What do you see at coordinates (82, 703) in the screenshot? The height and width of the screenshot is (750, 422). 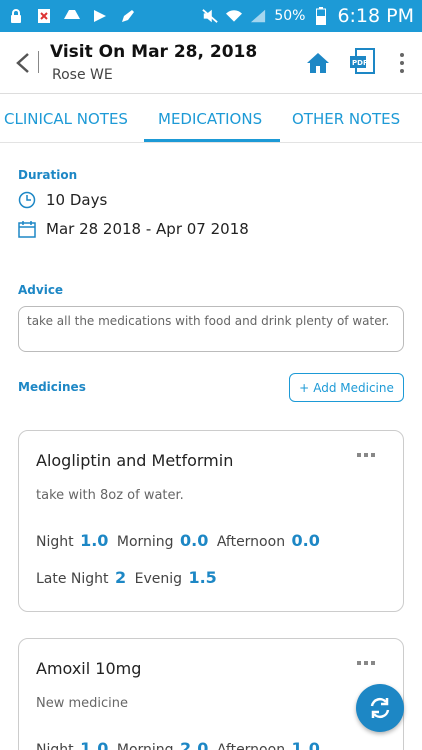 I see `medicine-note: New medicine` at bounding box center [82, 703].